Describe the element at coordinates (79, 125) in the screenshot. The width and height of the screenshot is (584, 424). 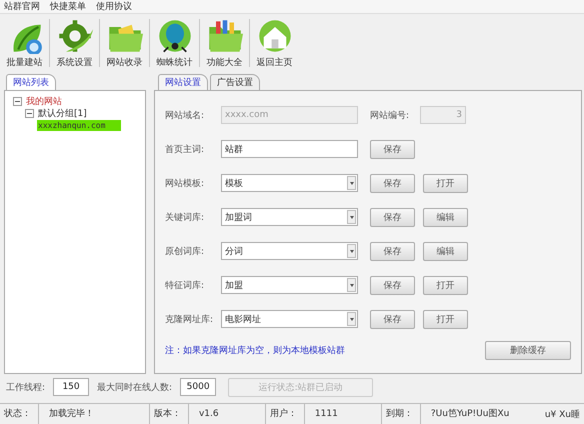
I see `tree-item: xxxzhanqun.com` at that location.